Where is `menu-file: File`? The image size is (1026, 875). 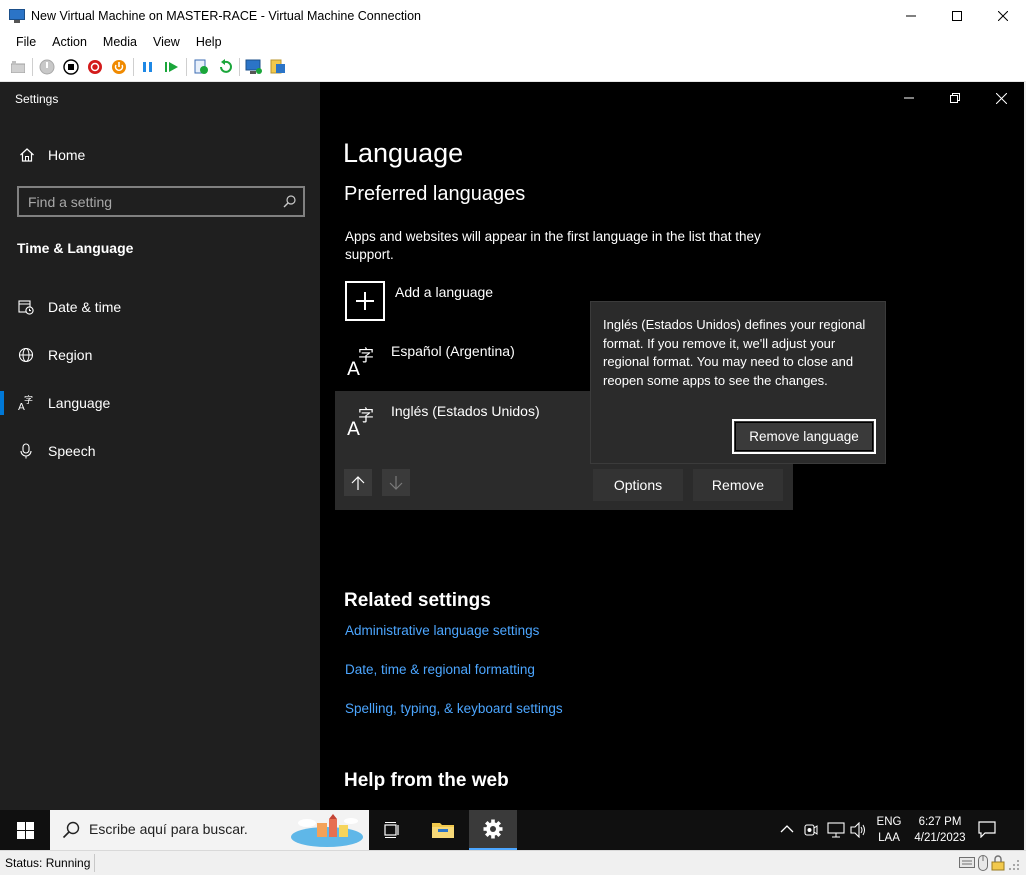 menu-file: File is located at coordinates (26, 42).